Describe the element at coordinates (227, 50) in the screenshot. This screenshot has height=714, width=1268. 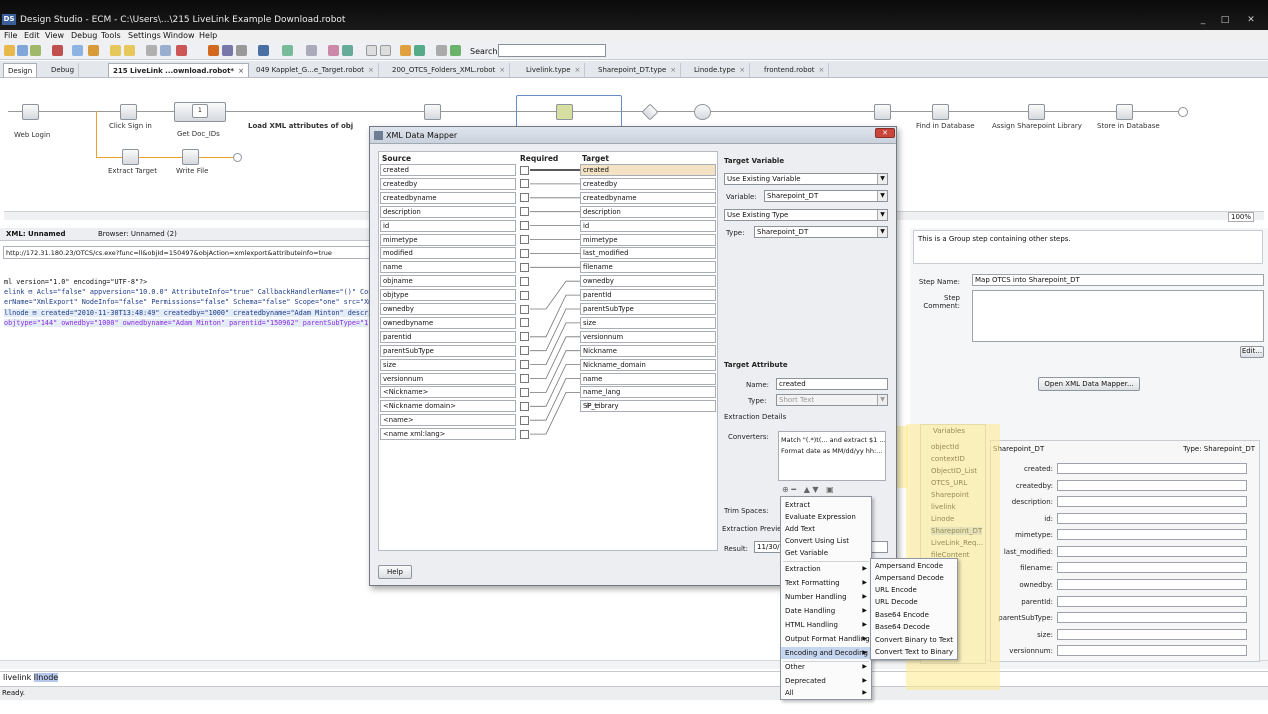
I see `debug-icon` at that location.